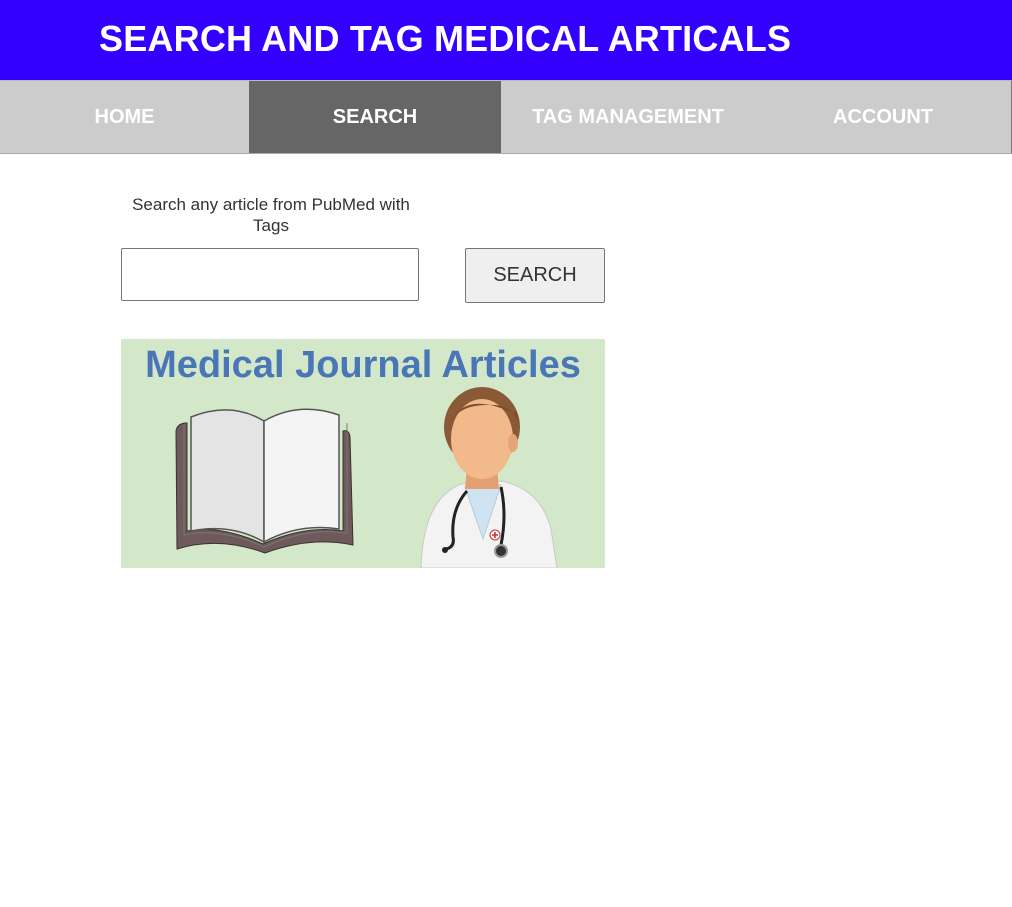 This screenshot has width=1012, height=907. I want to click on main-nav: HOME SEARCH TAG MANAGEMENT ACCOUNT, so click(506, 117).